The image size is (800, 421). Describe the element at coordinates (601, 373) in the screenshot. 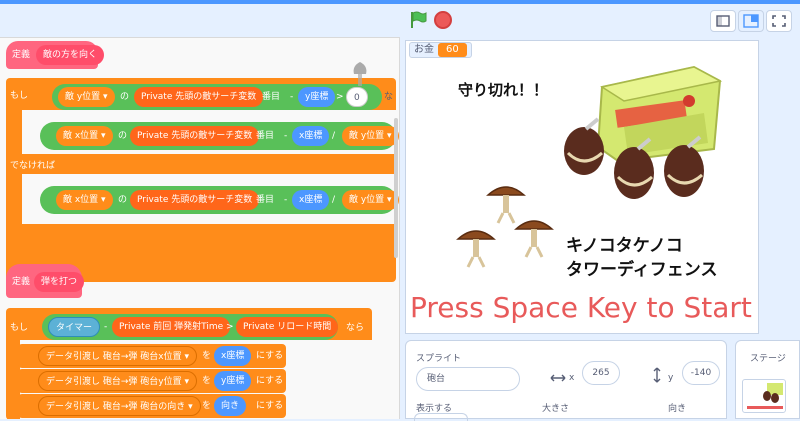

I see `x-input: 265` at that location.